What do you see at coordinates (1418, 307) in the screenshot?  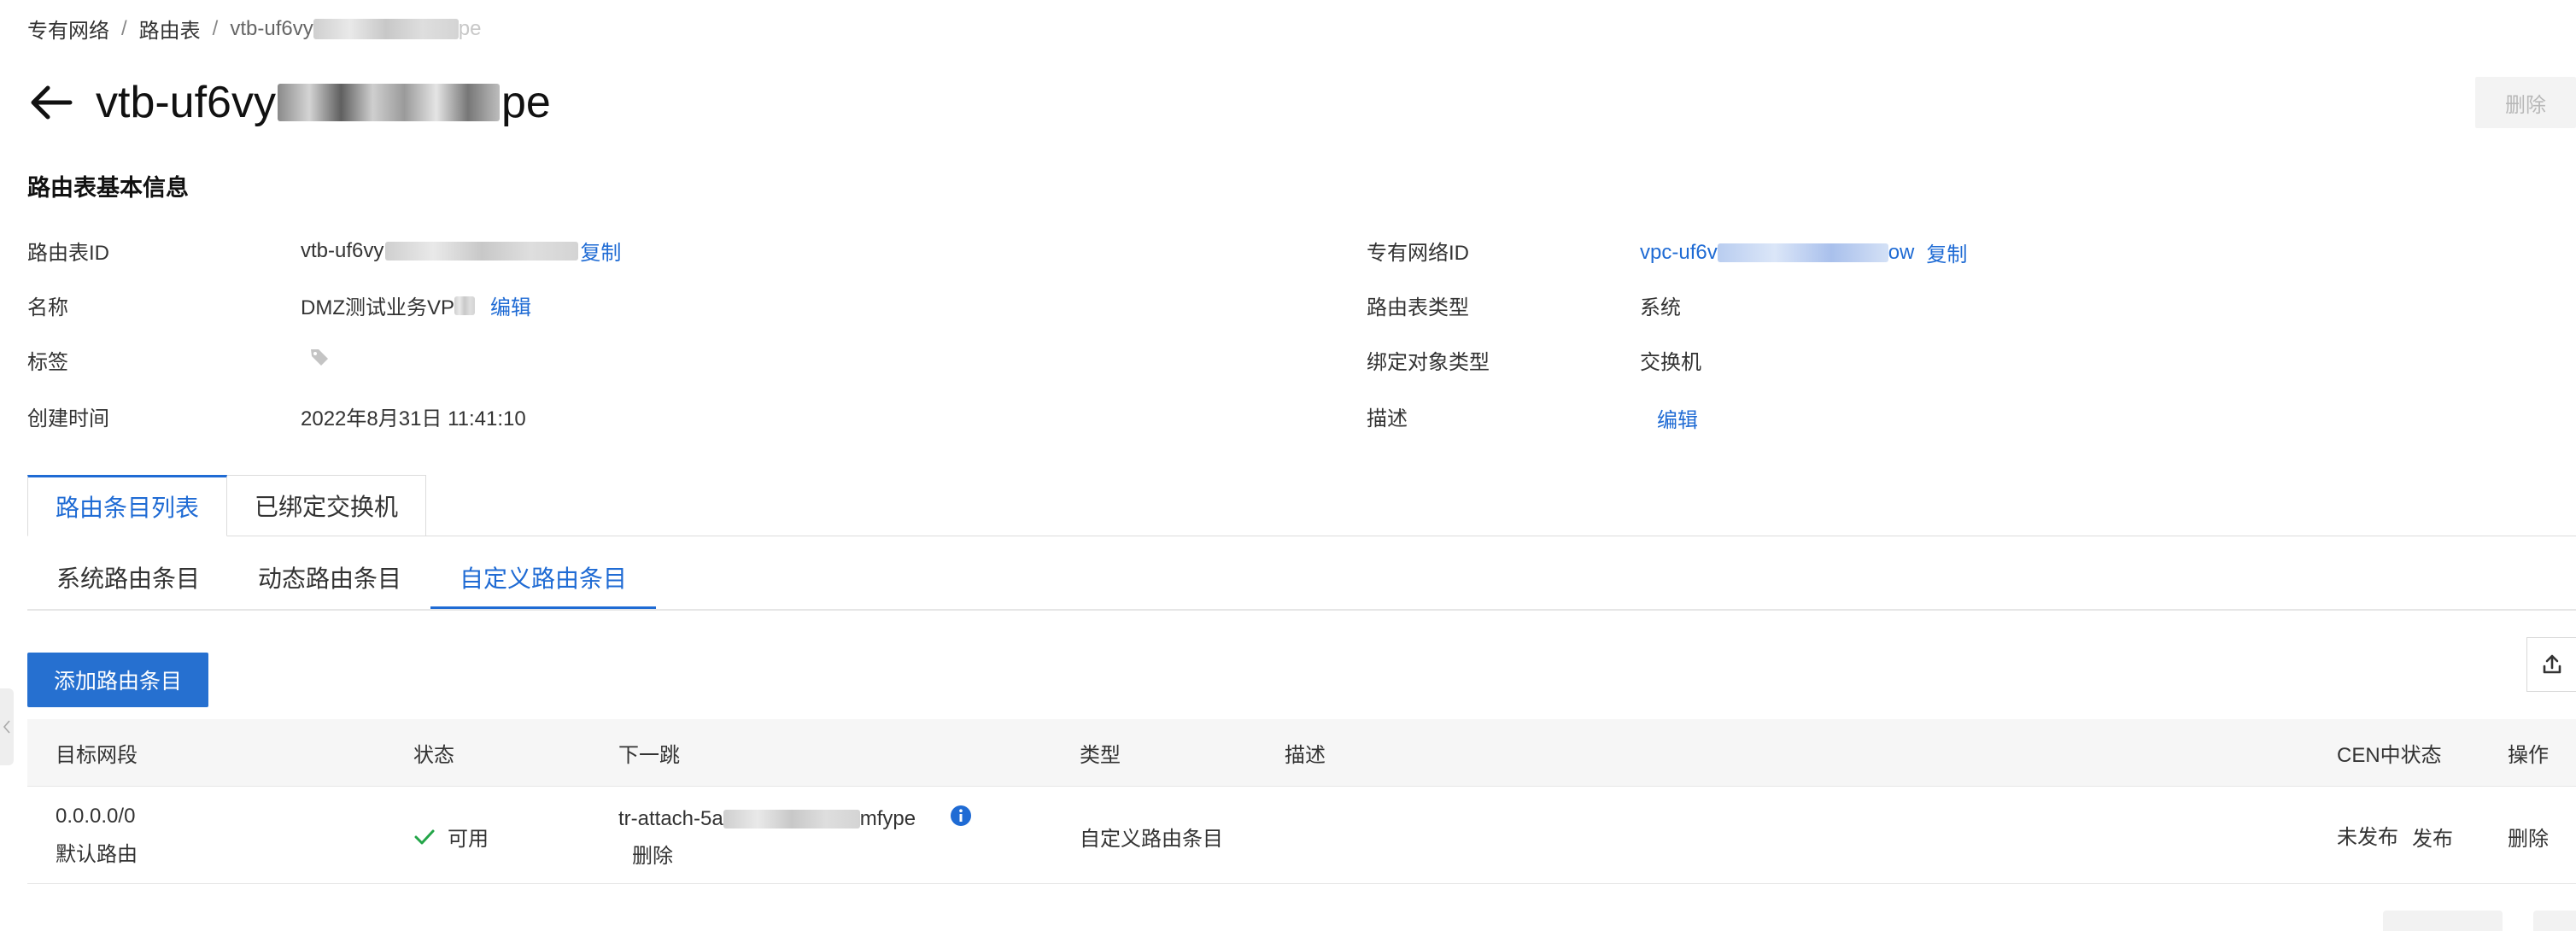 I see `route-table-type-label: 路由表类型` at bounding box center [1418, 307].